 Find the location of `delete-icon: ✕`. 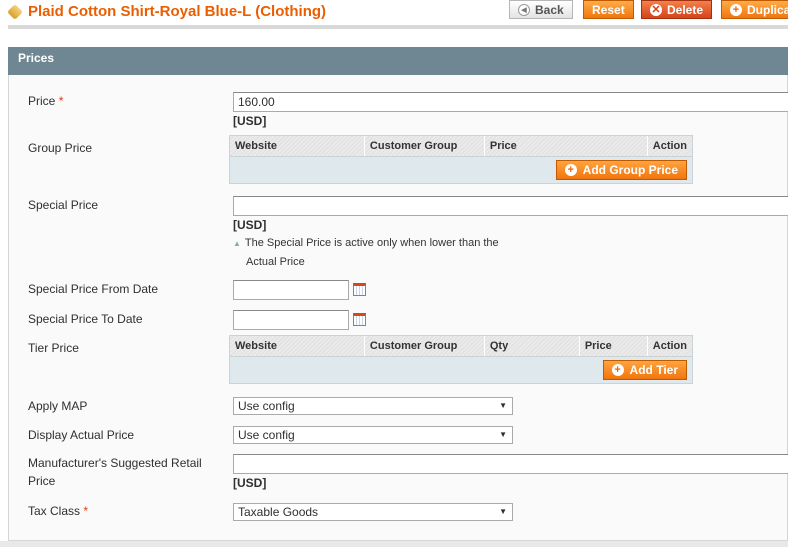

delete-icon: ✕ is located at coordinates (656, 9).